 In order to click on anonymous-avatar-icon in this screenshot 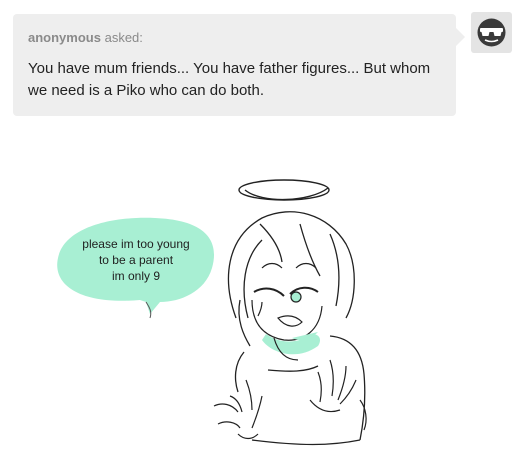, I will do `click(491, 32)`.